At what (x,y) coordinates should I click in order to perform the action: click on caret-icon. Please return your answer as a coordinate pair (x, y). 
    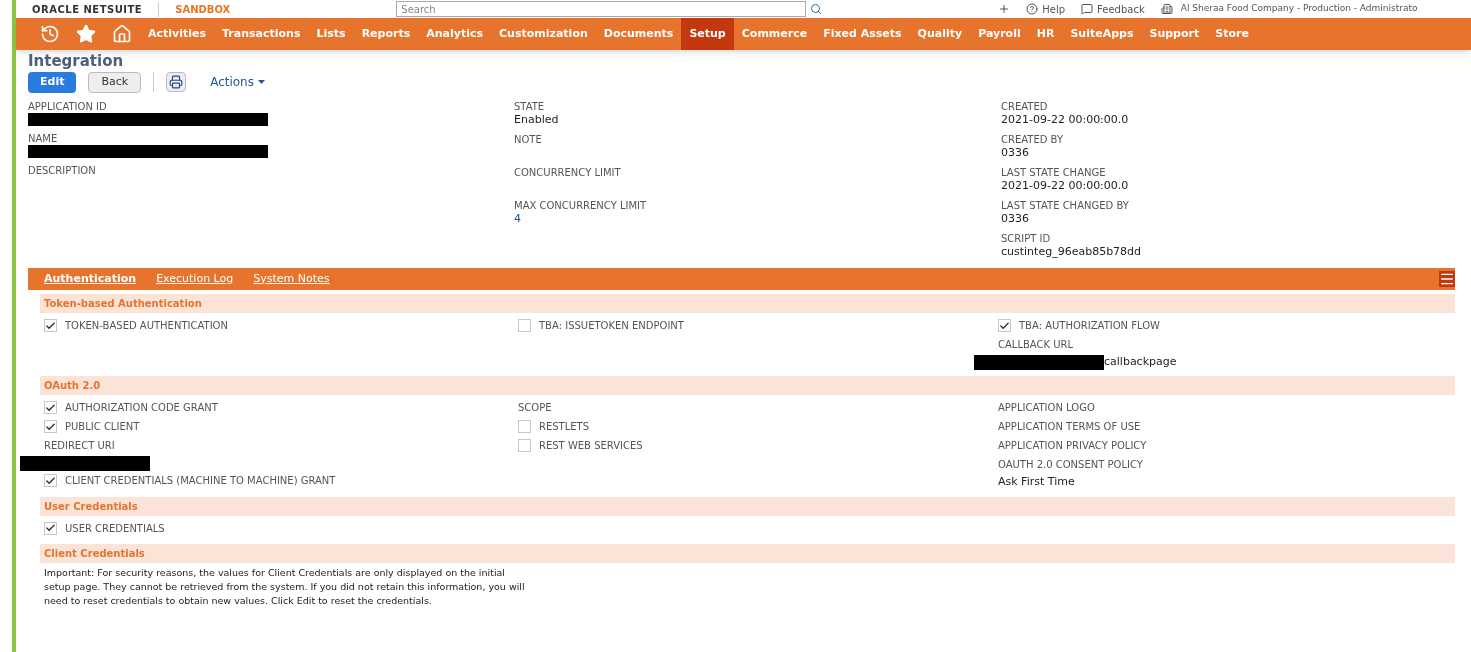
    Looking at the image, I should click on (261, 82).